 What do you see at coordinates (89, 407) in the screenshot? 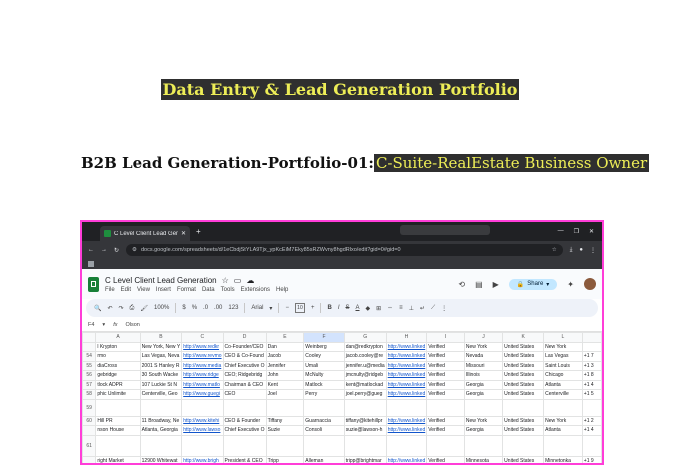
I see `row-header: 59` at bounding box center [89, 407].